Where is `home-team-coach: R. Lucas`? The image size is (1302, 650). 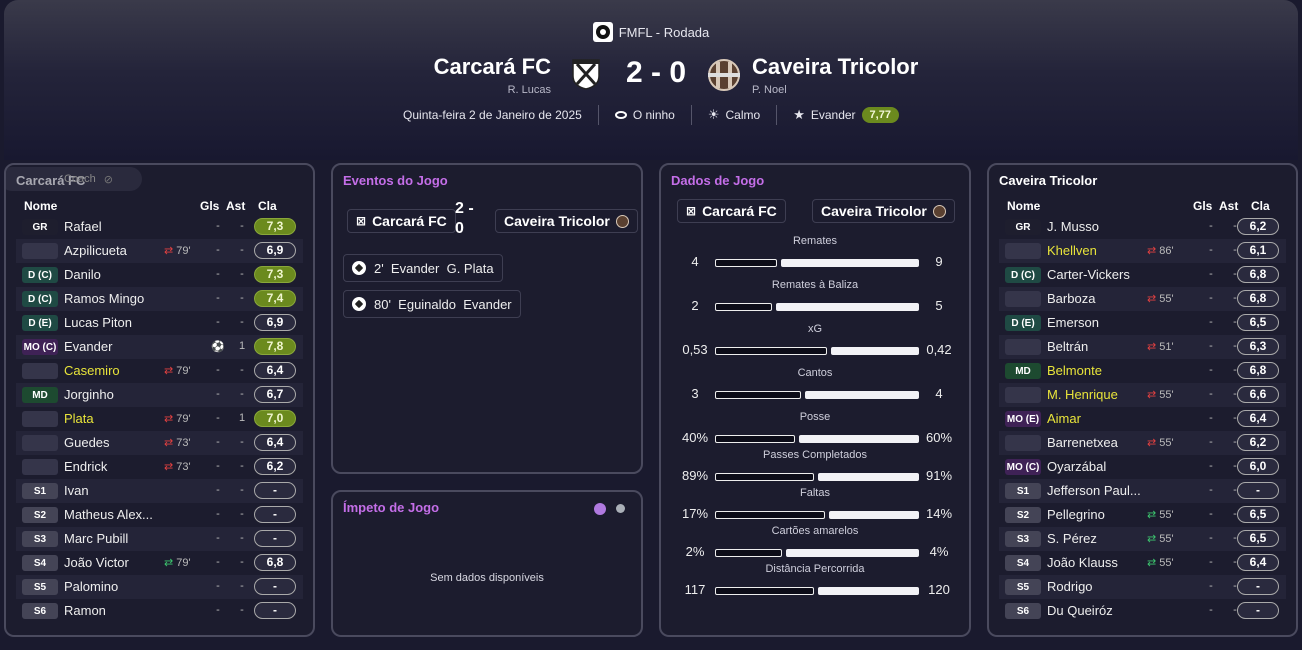
home-team-coach: R. Lucas is located at coordinates (529, 90).